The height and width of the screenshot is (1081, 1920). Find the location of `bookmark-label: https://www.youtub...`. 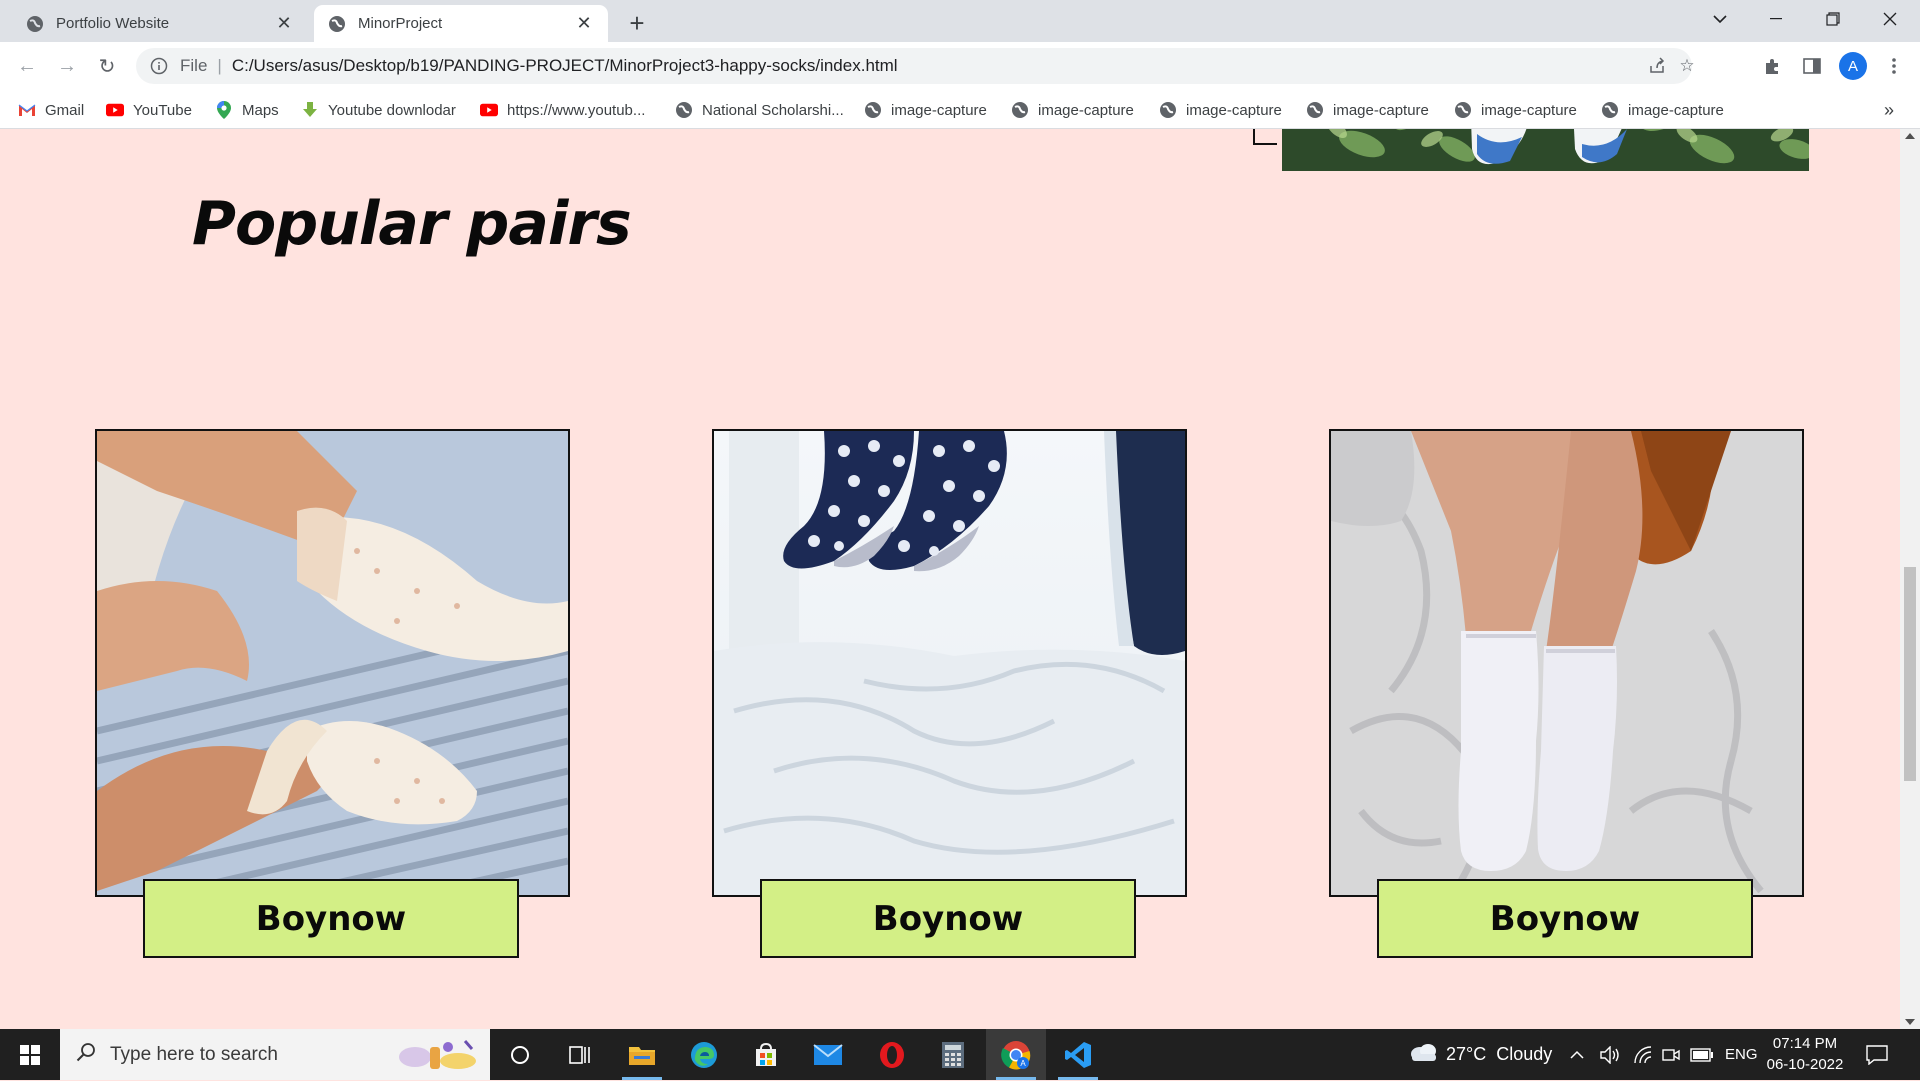

bookmark-label: https://www.youtub... is located at coordinates (576, 110).